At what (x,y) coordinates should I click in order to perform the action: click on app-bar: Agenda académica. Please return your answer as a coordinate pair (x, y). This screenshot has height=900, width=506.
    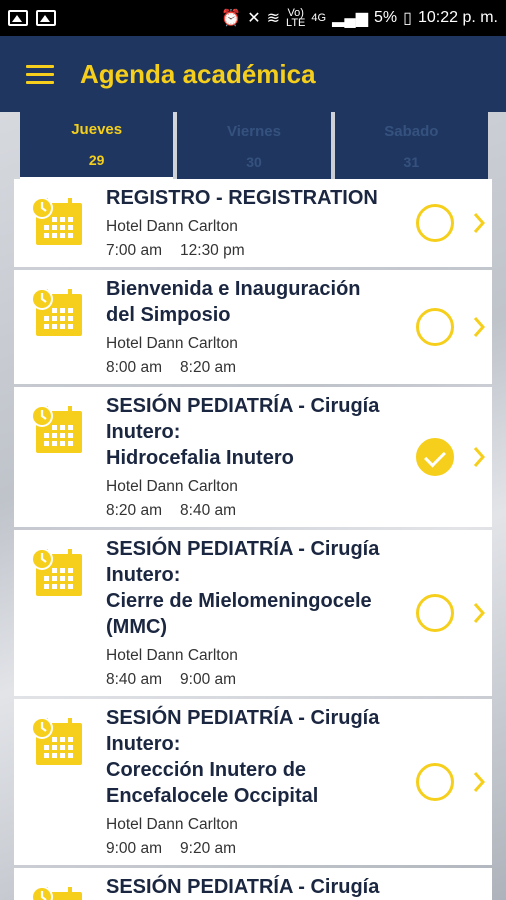
    Looking at the image, I should click on (253, 74).